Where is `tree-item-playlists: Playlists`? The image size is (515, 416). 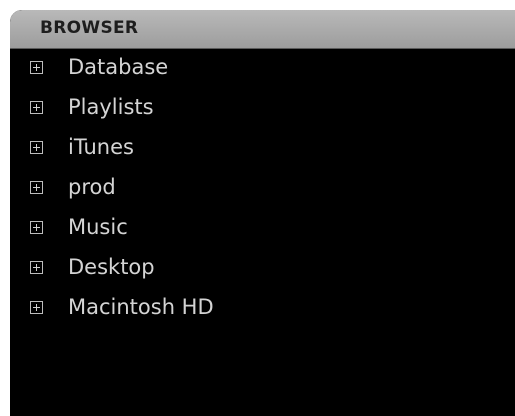 tree-item-playlists: Playlists is located at coordinates (262, 108).